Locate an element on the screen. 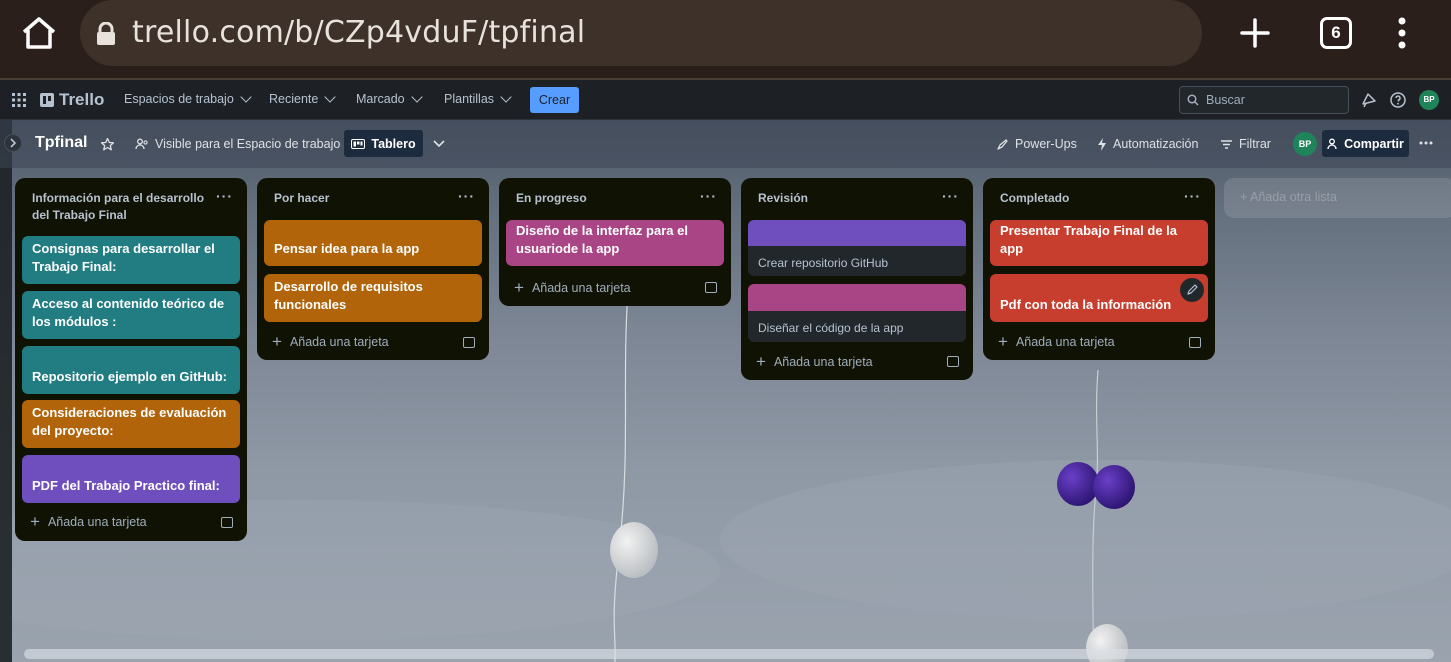 This screenshot has width=1451, height=662. filter-label: Filtrar is located at coordinates (1255, 144).